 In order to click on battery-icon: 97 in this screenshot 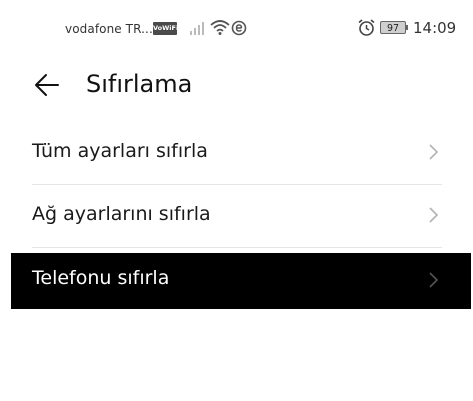, I will do `click(393, 27)`.